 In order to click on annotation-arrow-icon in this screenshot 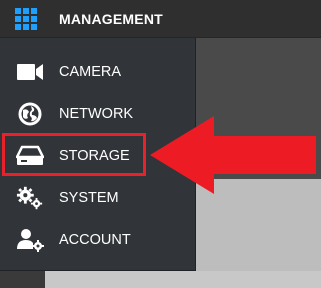, I will do `click(233, 155)`.